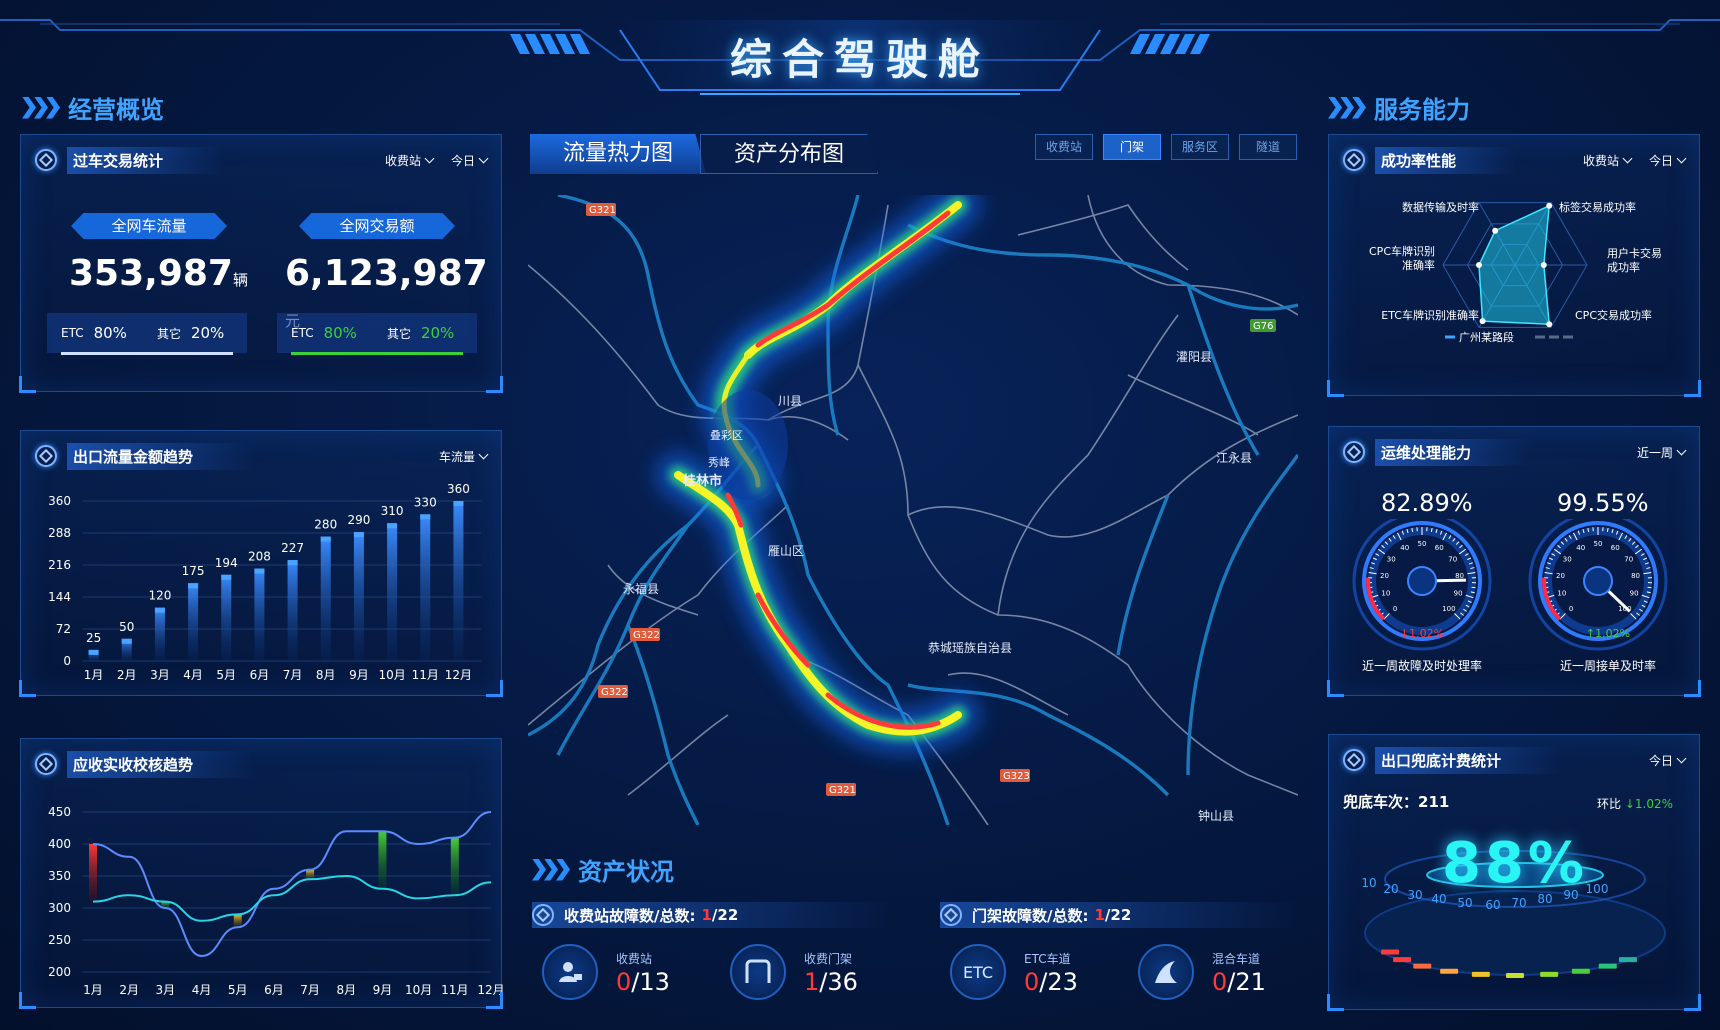  I want to click on gauge-tick-label: 0, so click(1571, 609).